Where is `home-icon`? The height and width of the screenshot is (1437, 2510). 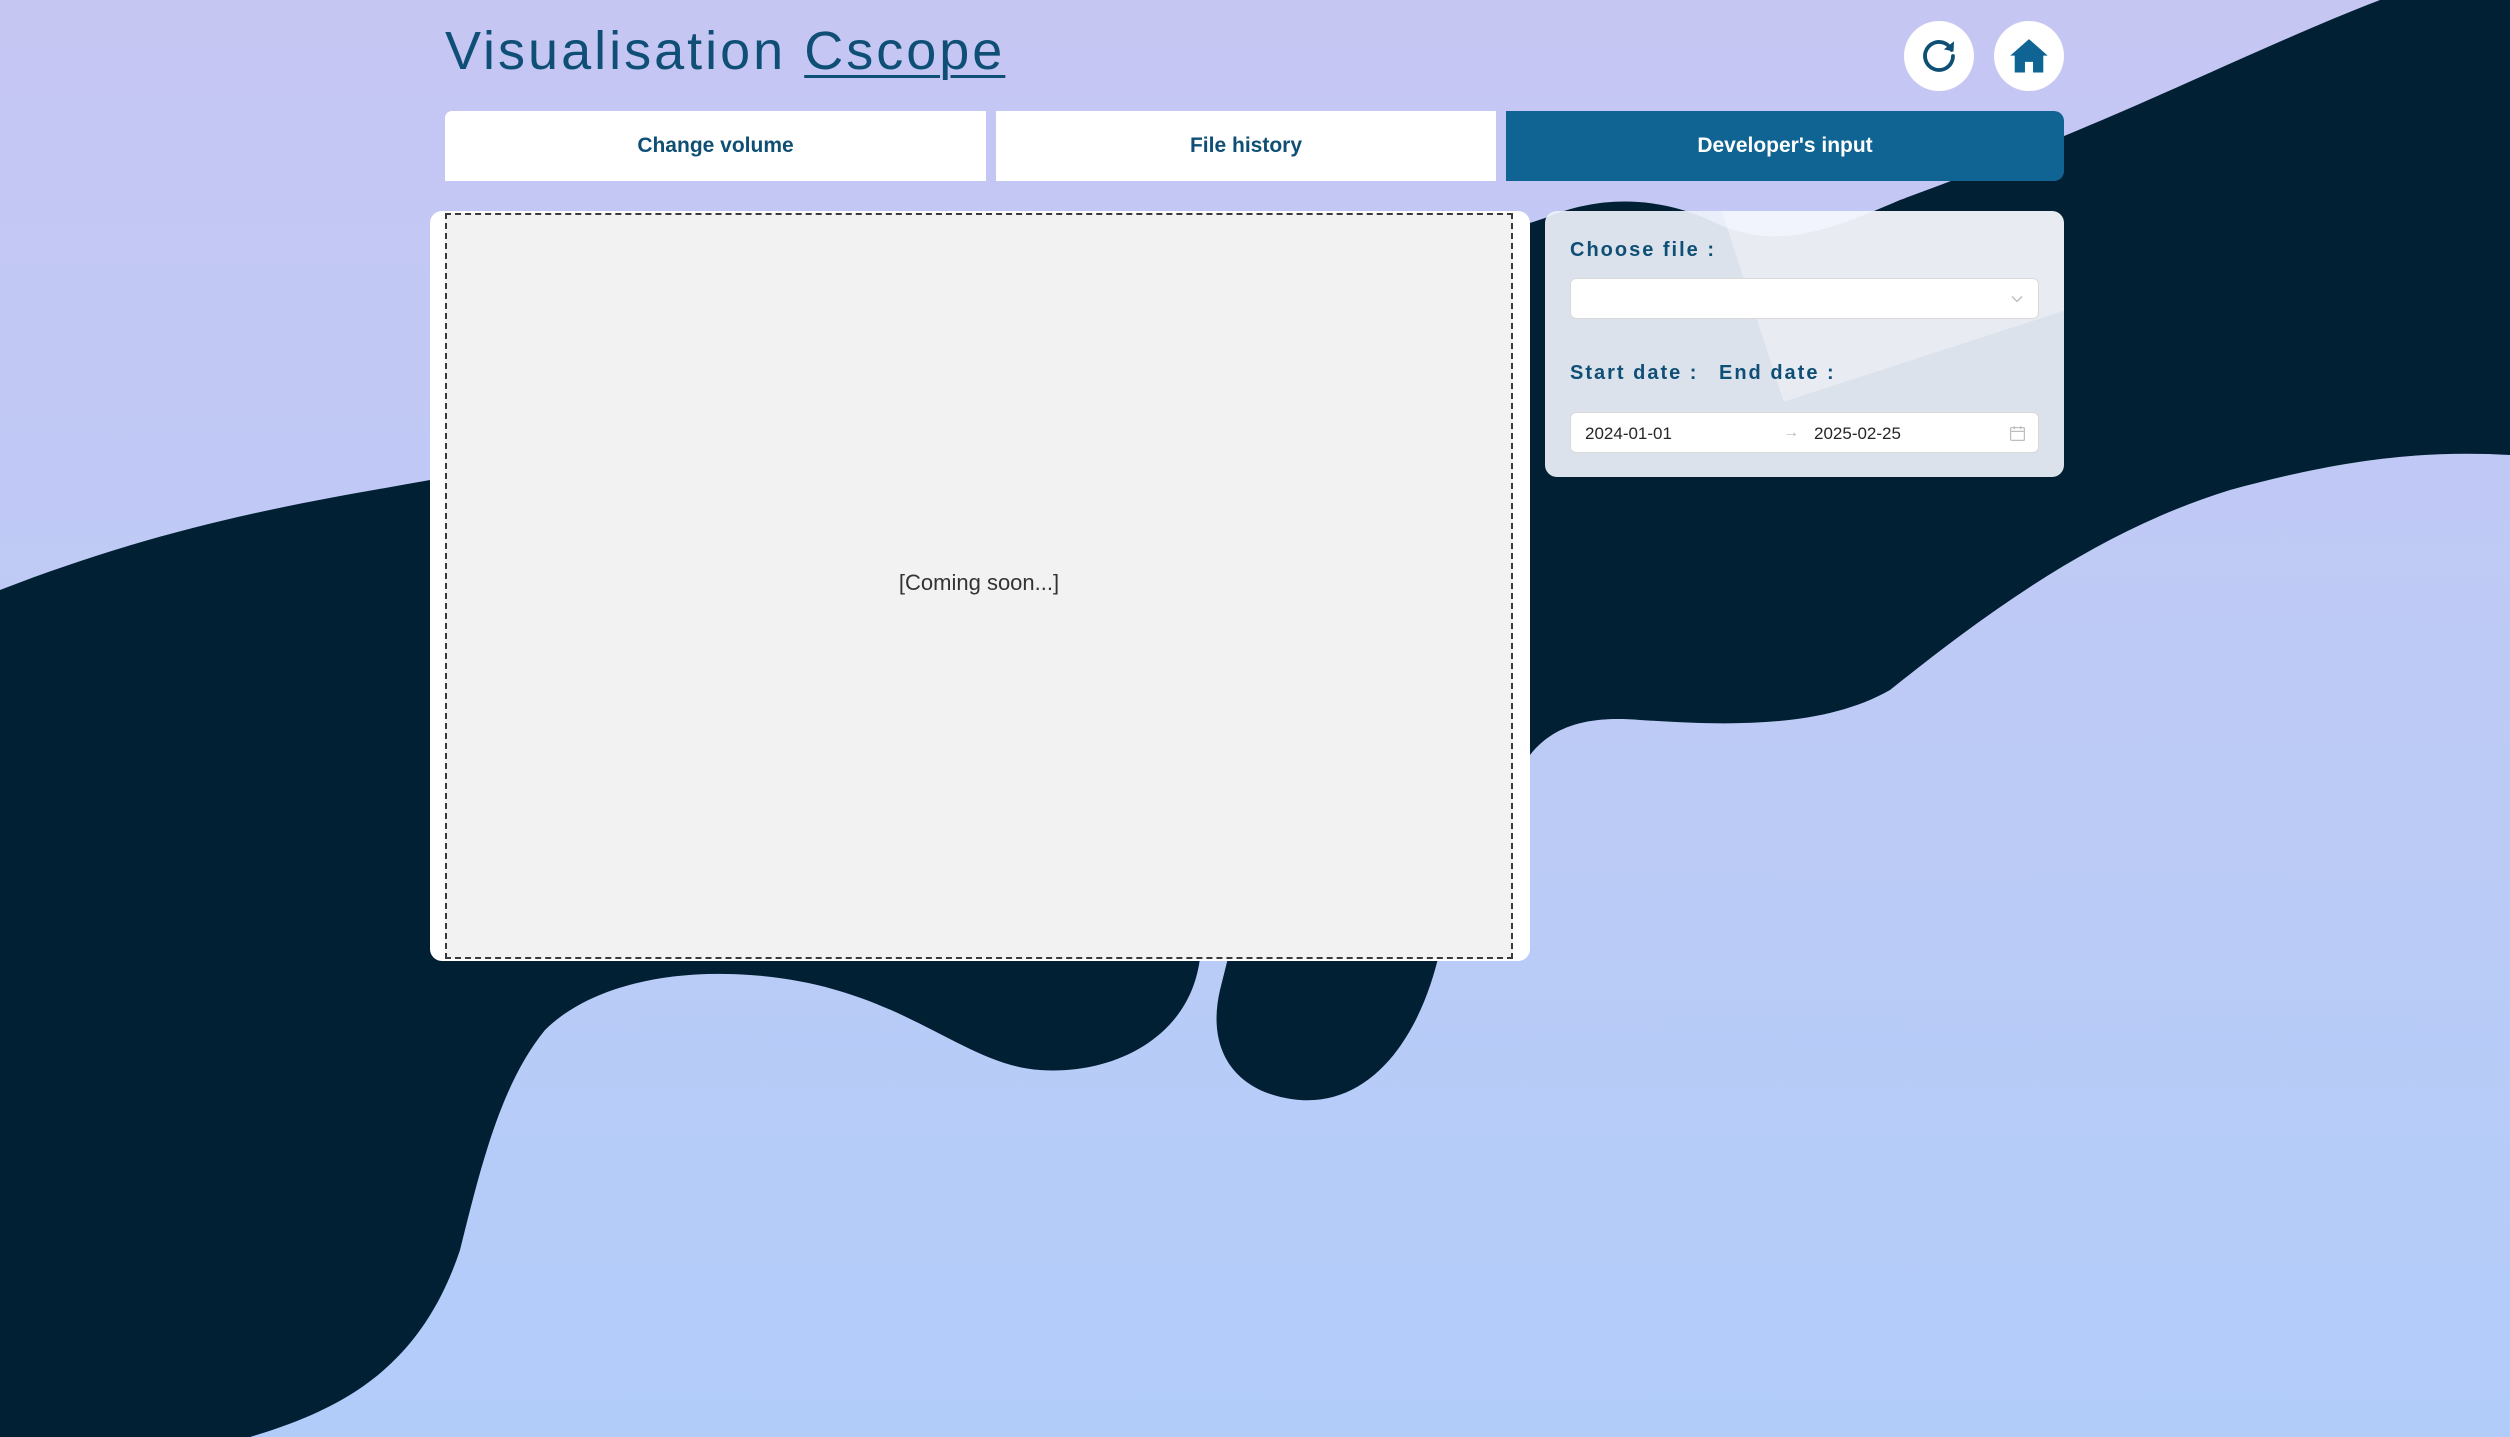 home-icon is located at coordinates (2029, 56).